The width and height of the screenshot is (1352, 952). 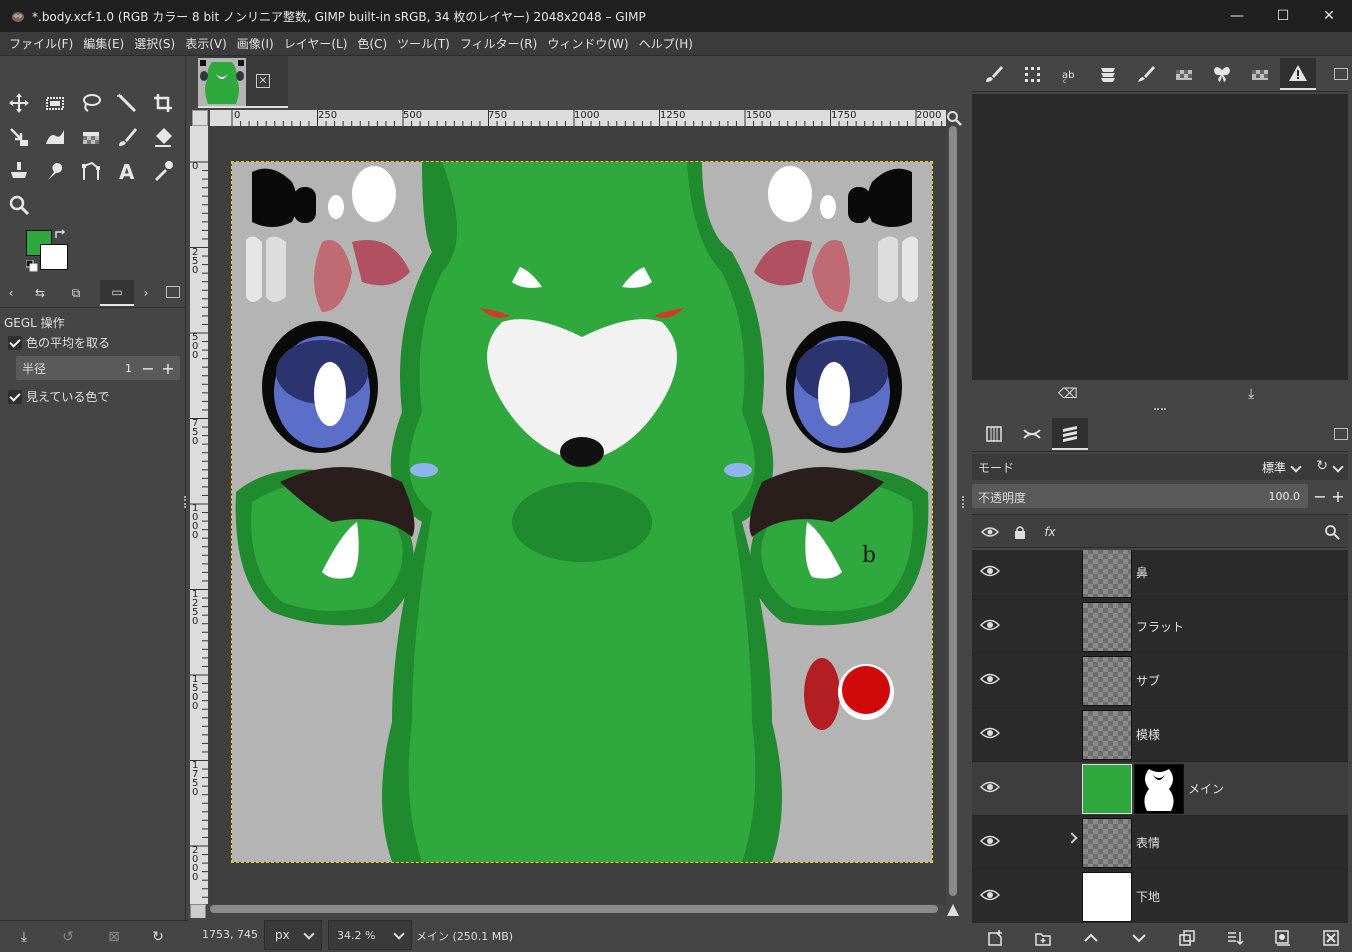 I want to click on tab-error-console-icon, so click(x=1298, y=74).